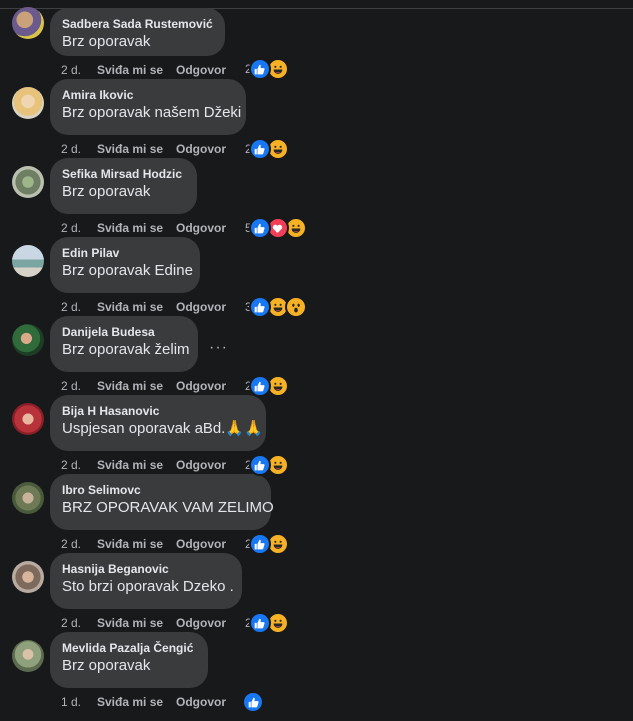 Image resolution: width=633 pixels, height=721 pixels. I want to click on reaction-summary: 3, so click(276, 307).